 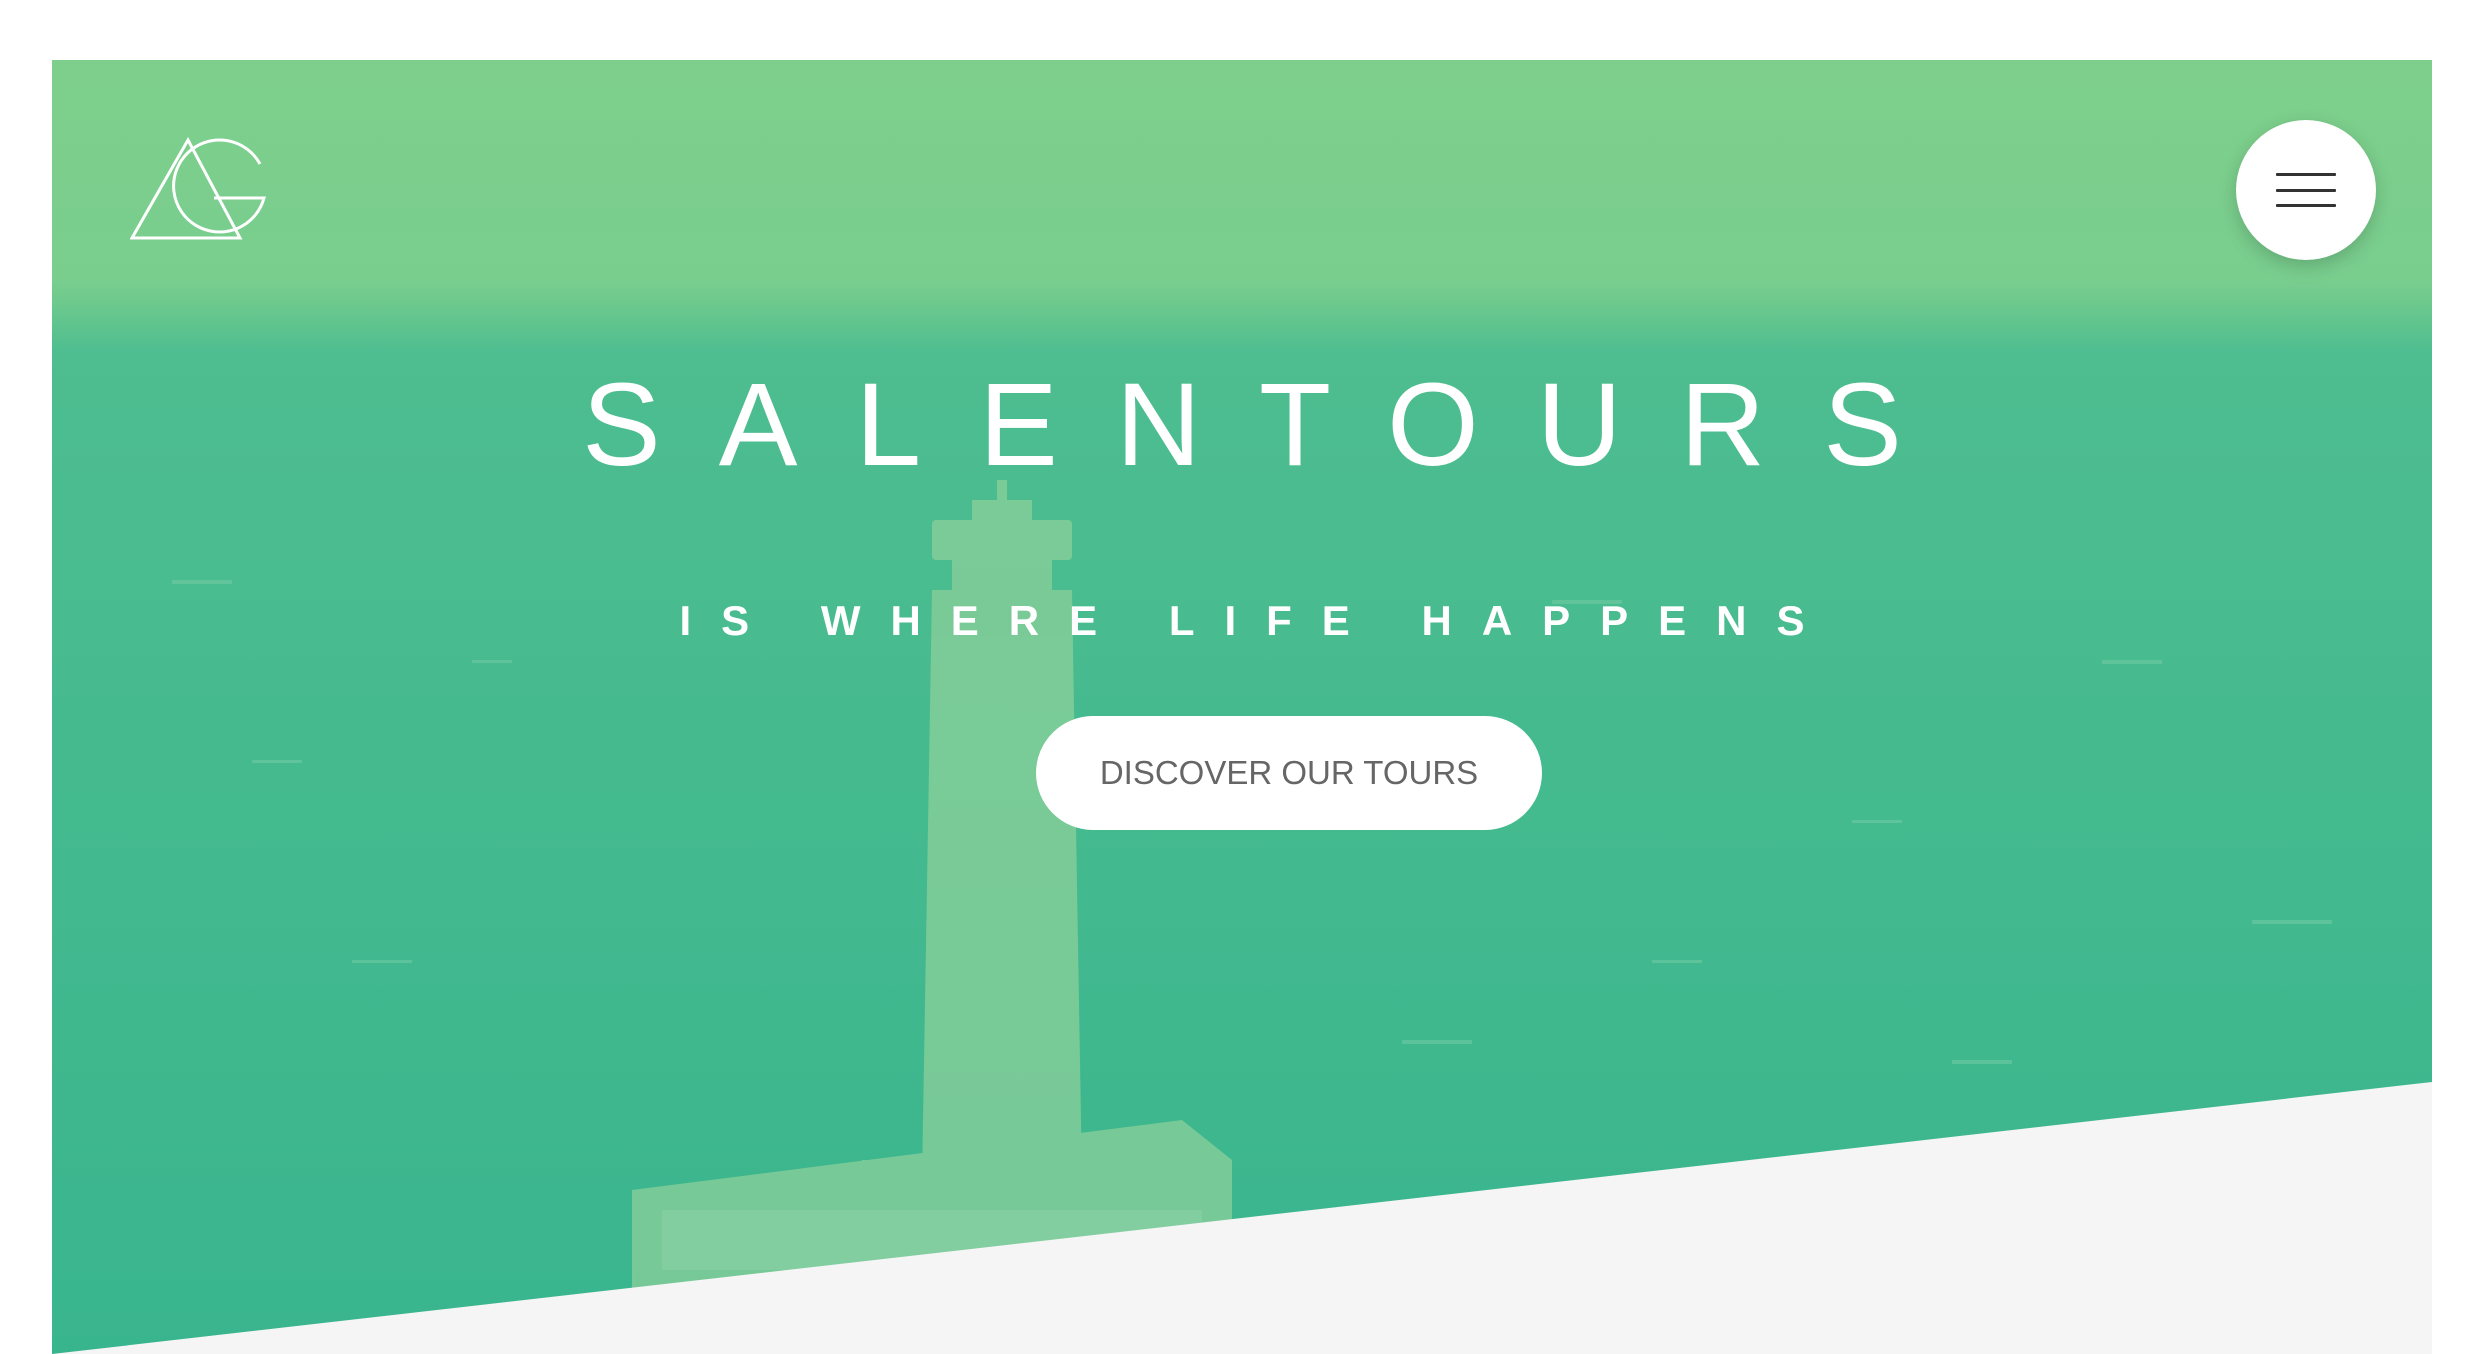 What do you see at coordinates (199, 189) in the screenshot?
I see `ag-monogram-logo` at bounding box center [199, 189].